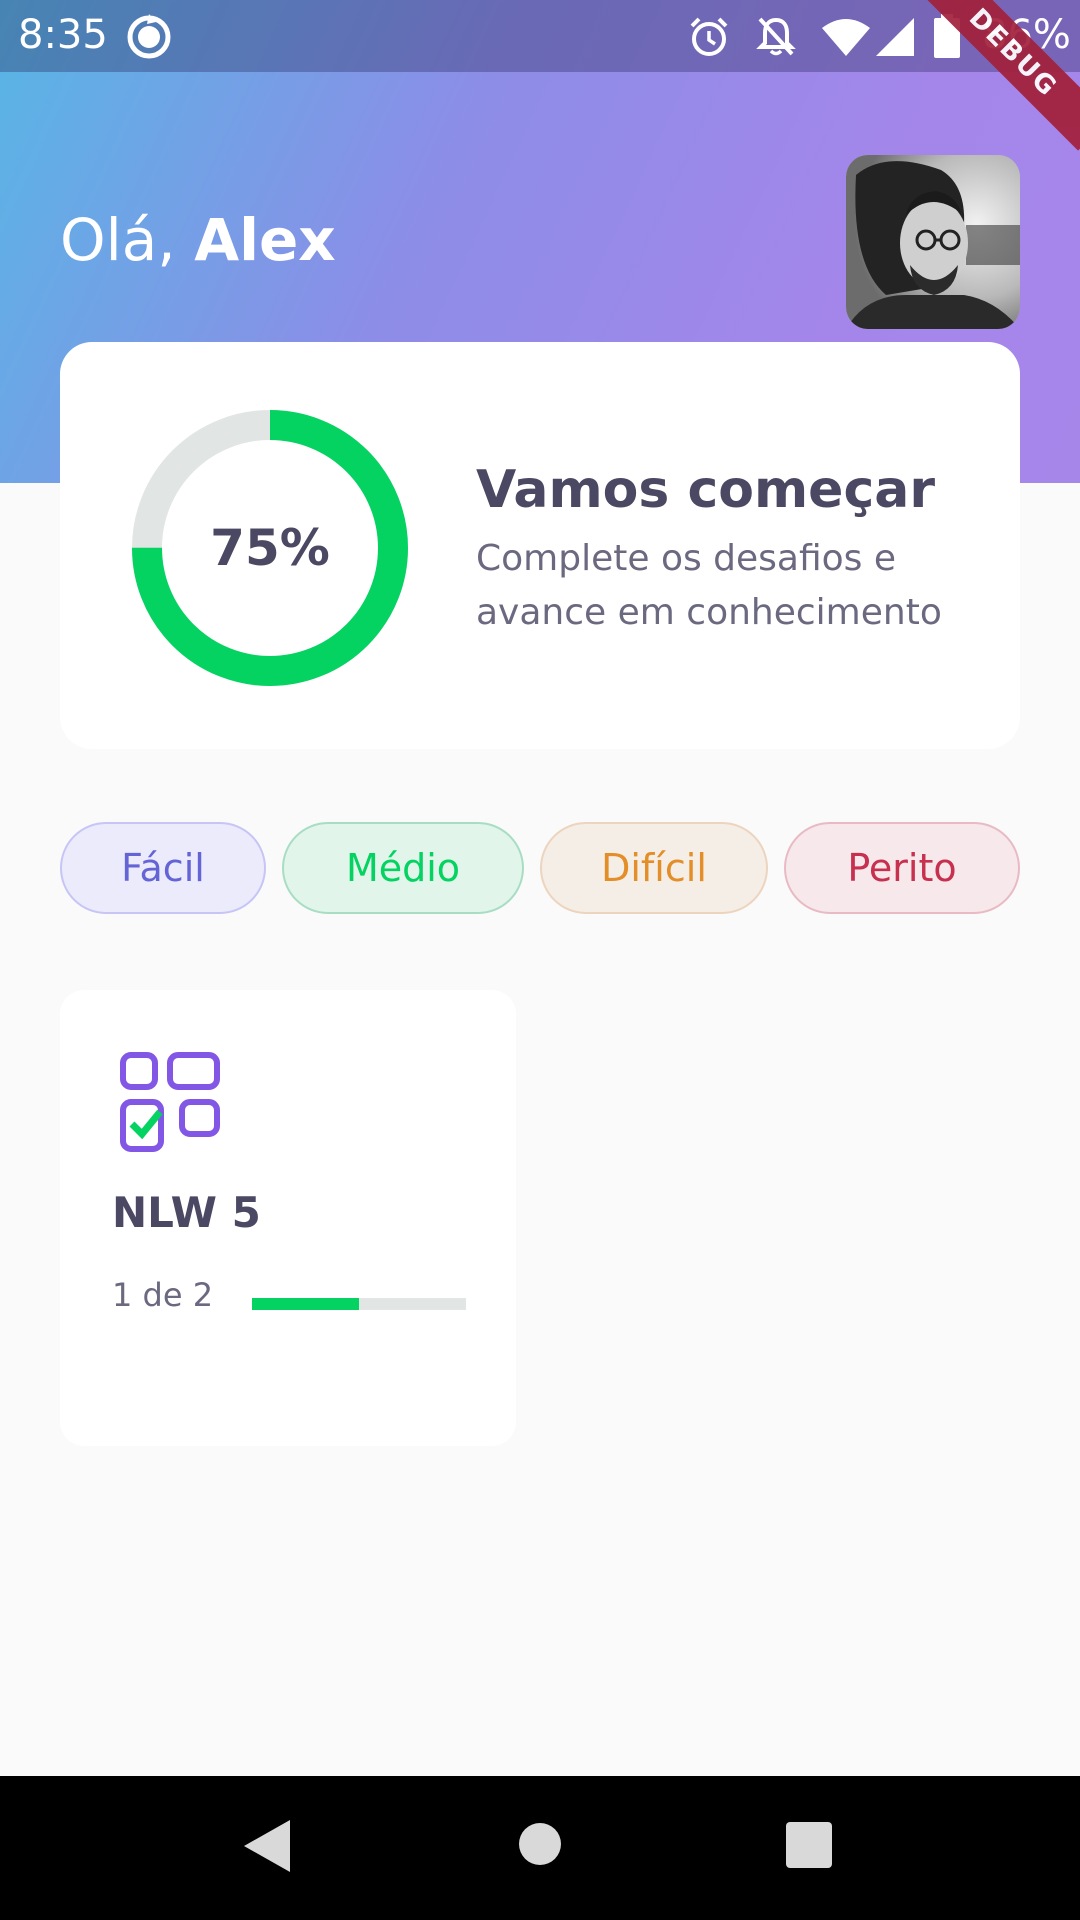  What do you see at coordinates (776, 36) in the screenshot?
I see `bell-off-icon` at bounding box center [776, 36].